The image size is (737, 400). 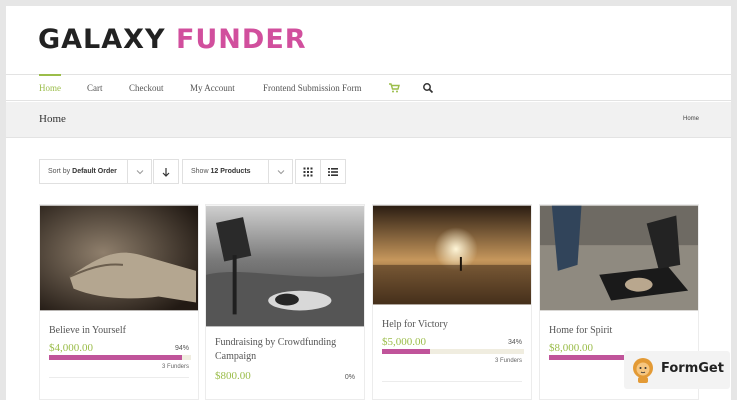 I want to click on product-title: Believe in Yourself, so click(x=87, y=331).